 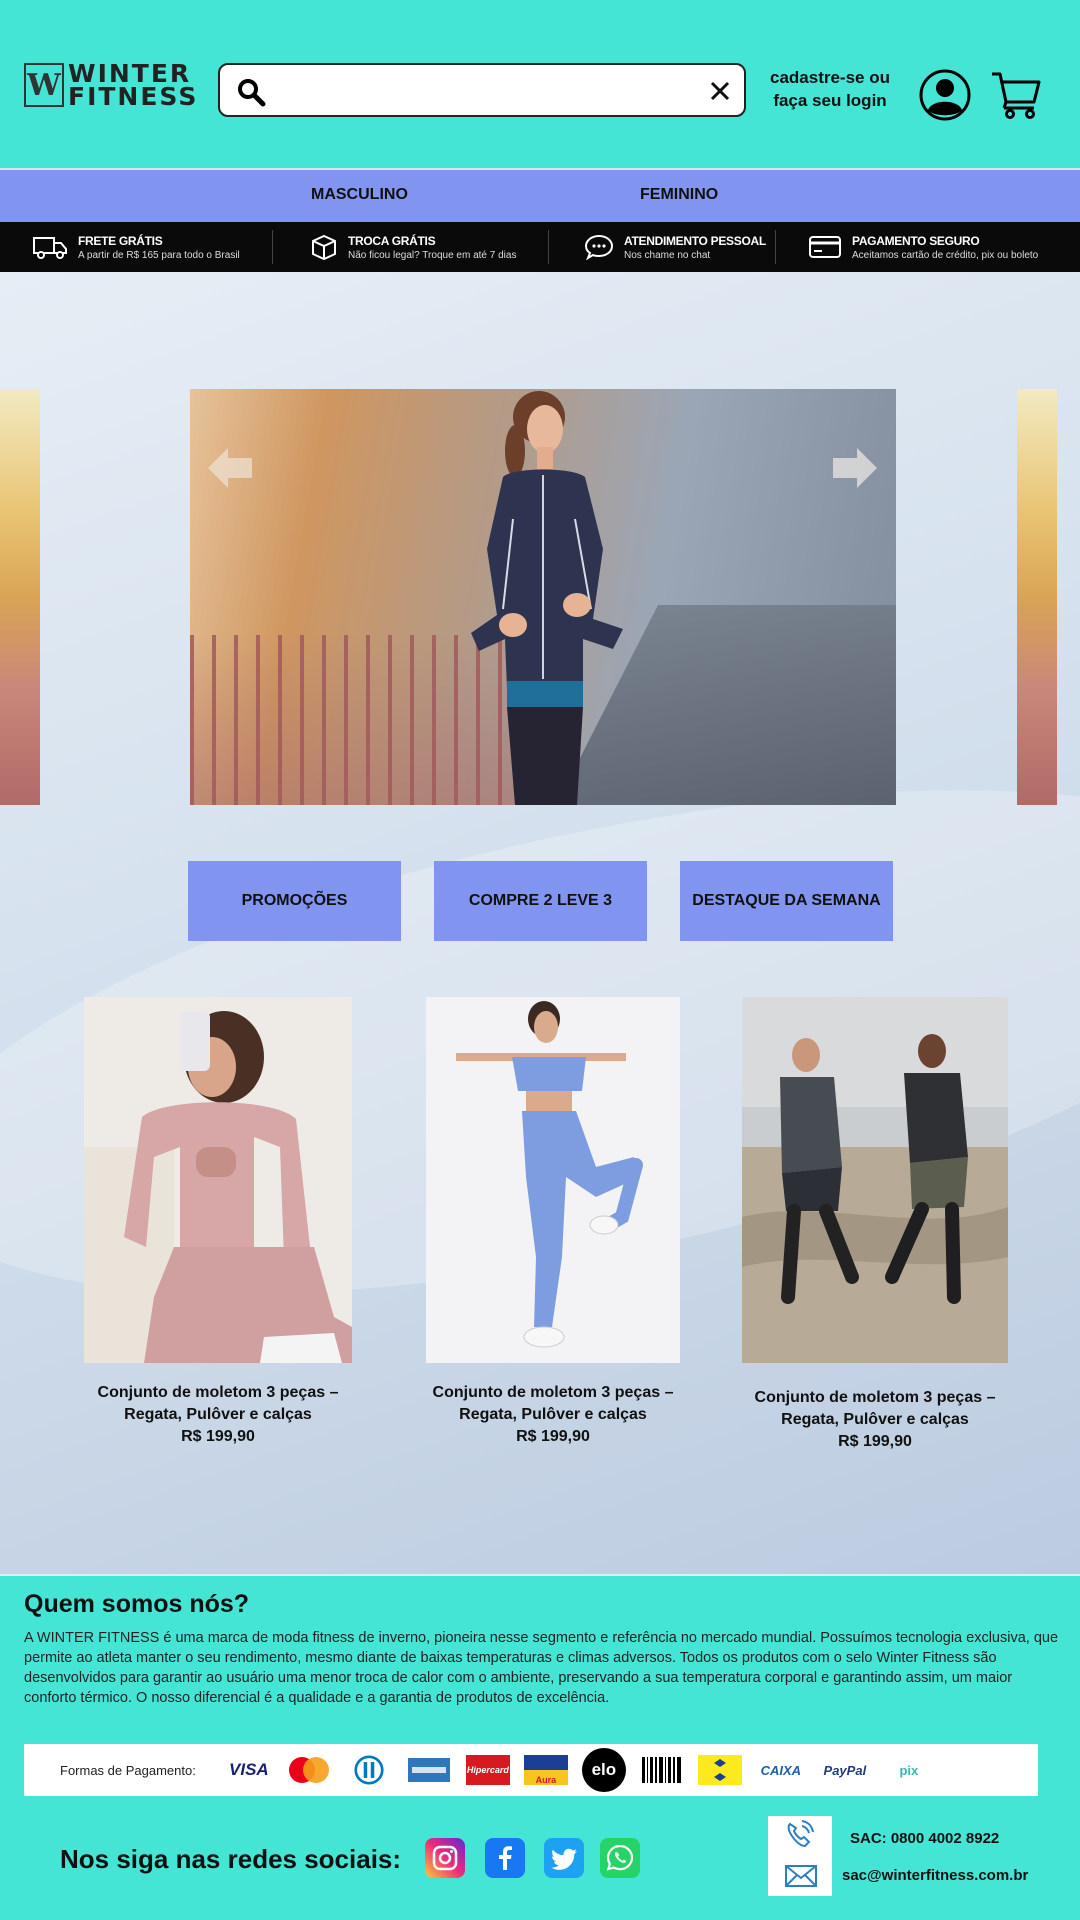 I want to click on logo: W WINTER FITNESS, so click(x=111, y=86).